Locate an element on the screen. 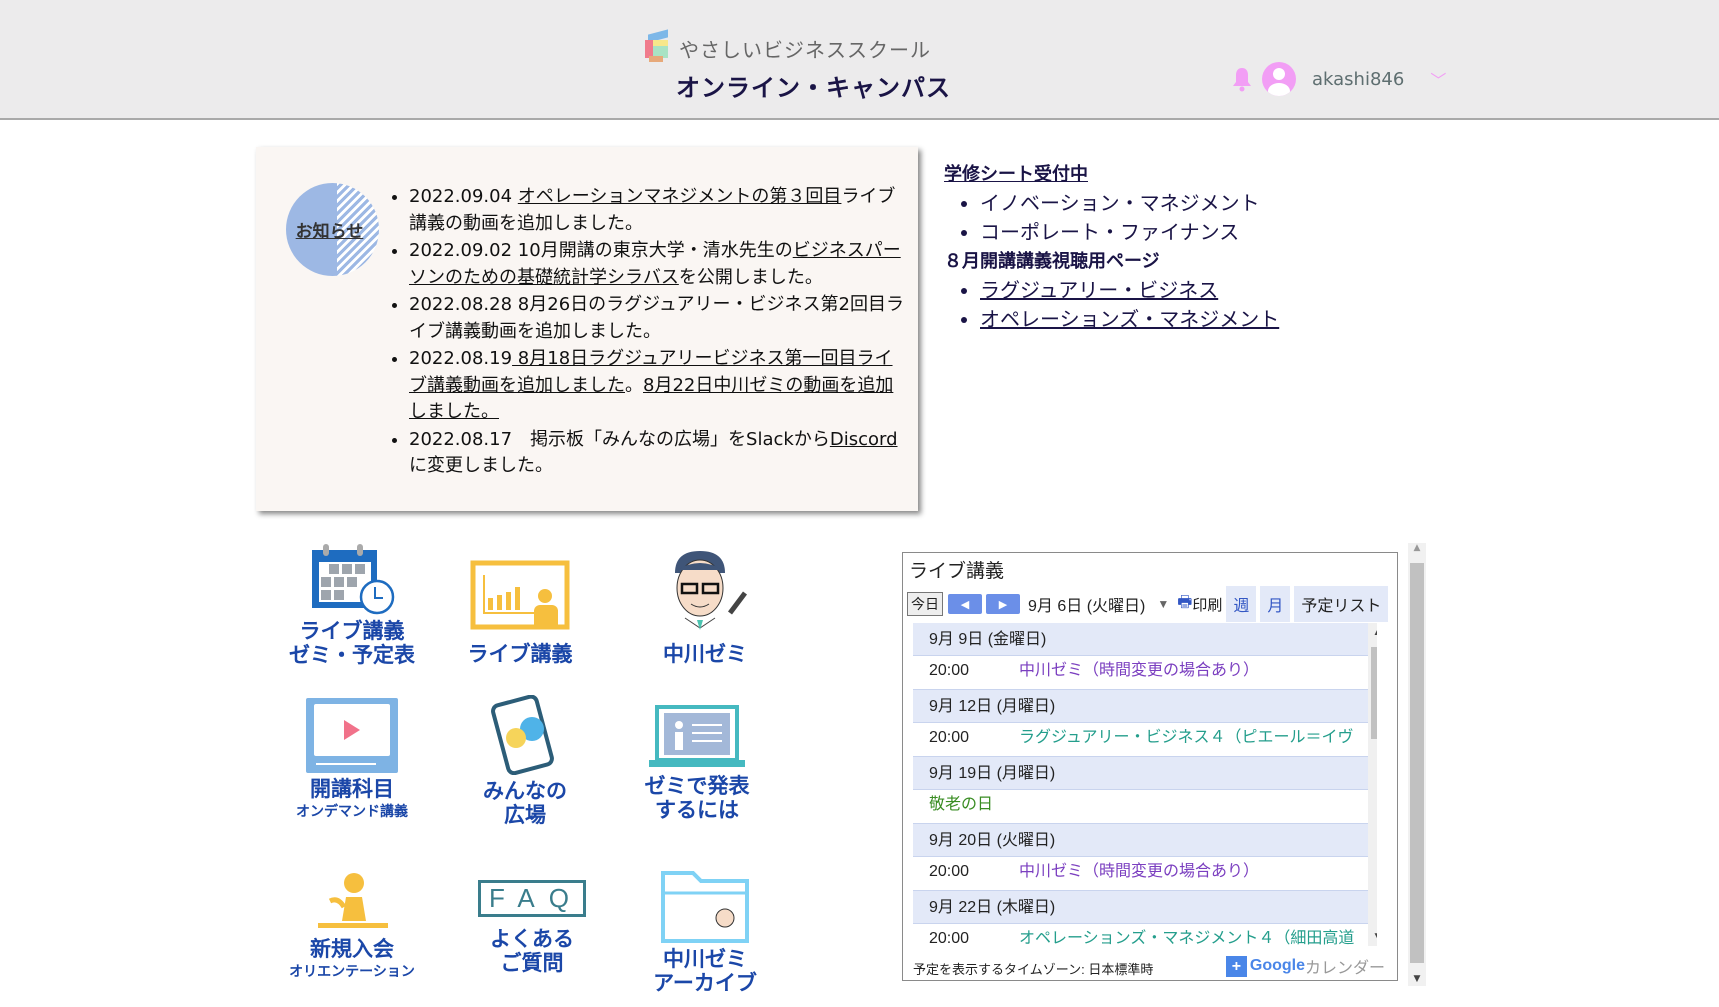 The height and width of the screenshot is (1007, 1719). event-title: ラグジュアリー・ビジネス４（ピエール＝イヴ is located at coordinates (1186, 737).